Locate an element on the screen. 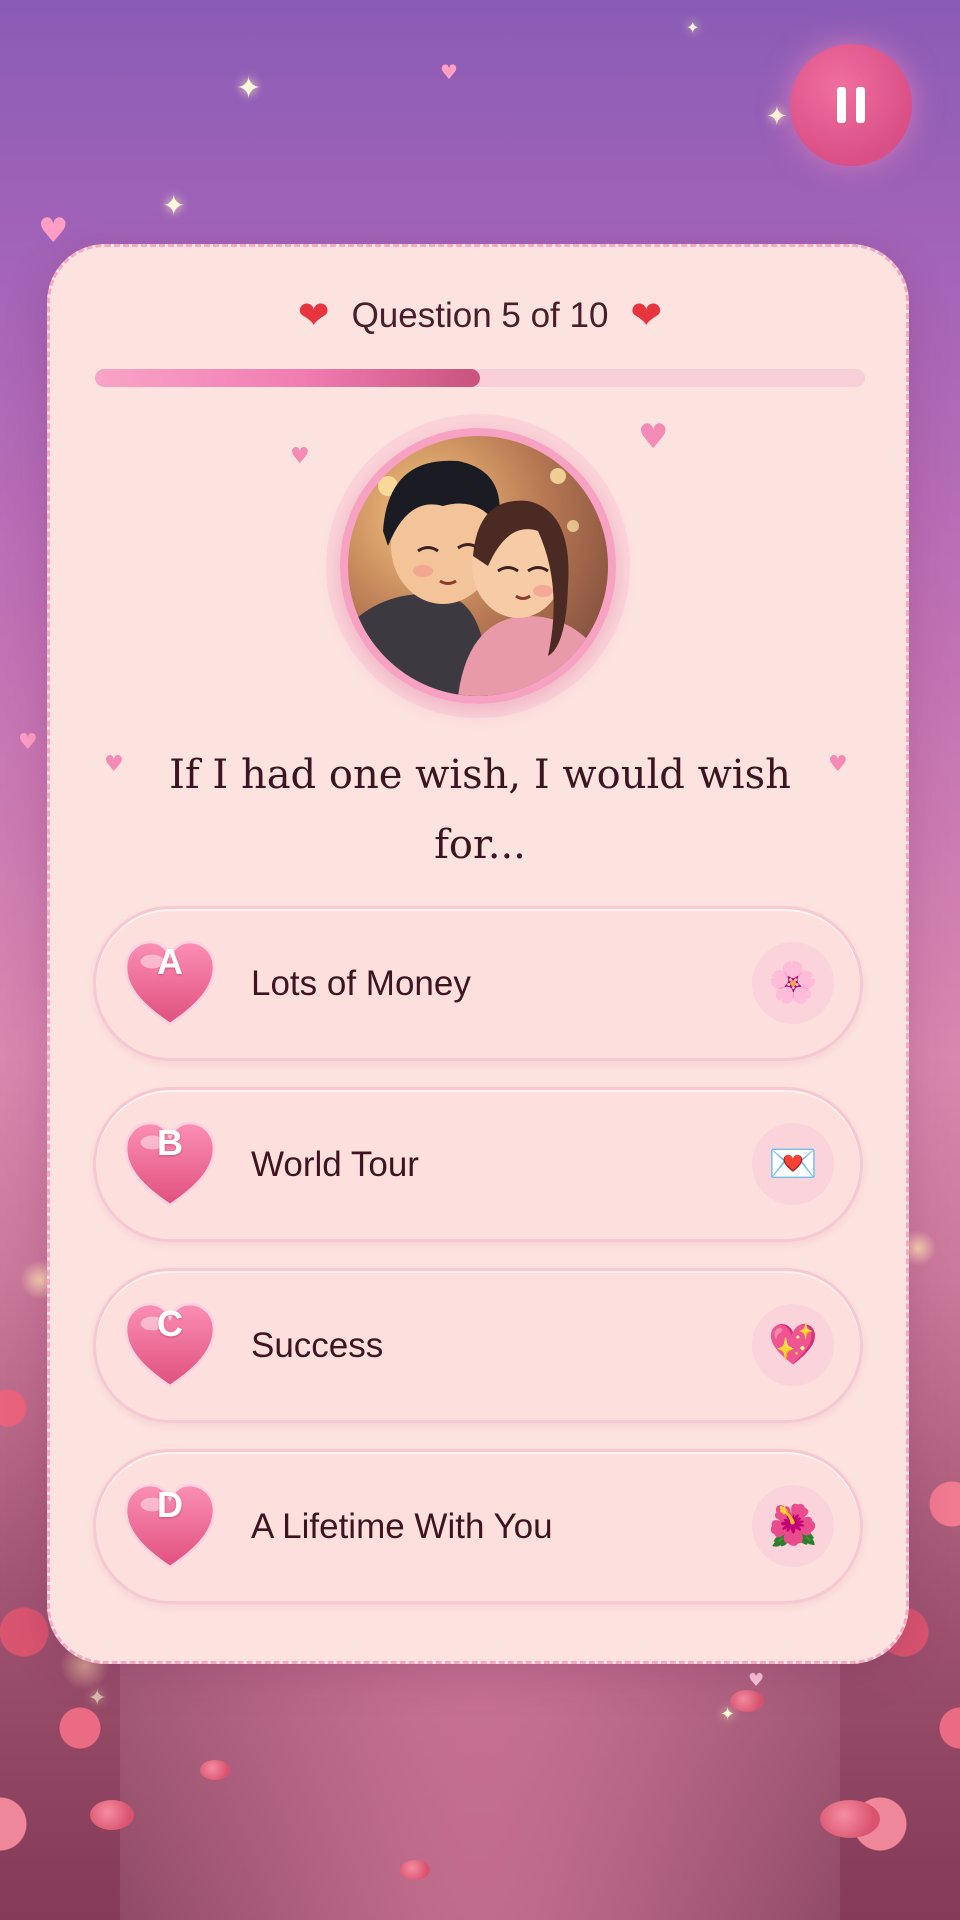  couple-illustration is located at coordinates (478, 578).